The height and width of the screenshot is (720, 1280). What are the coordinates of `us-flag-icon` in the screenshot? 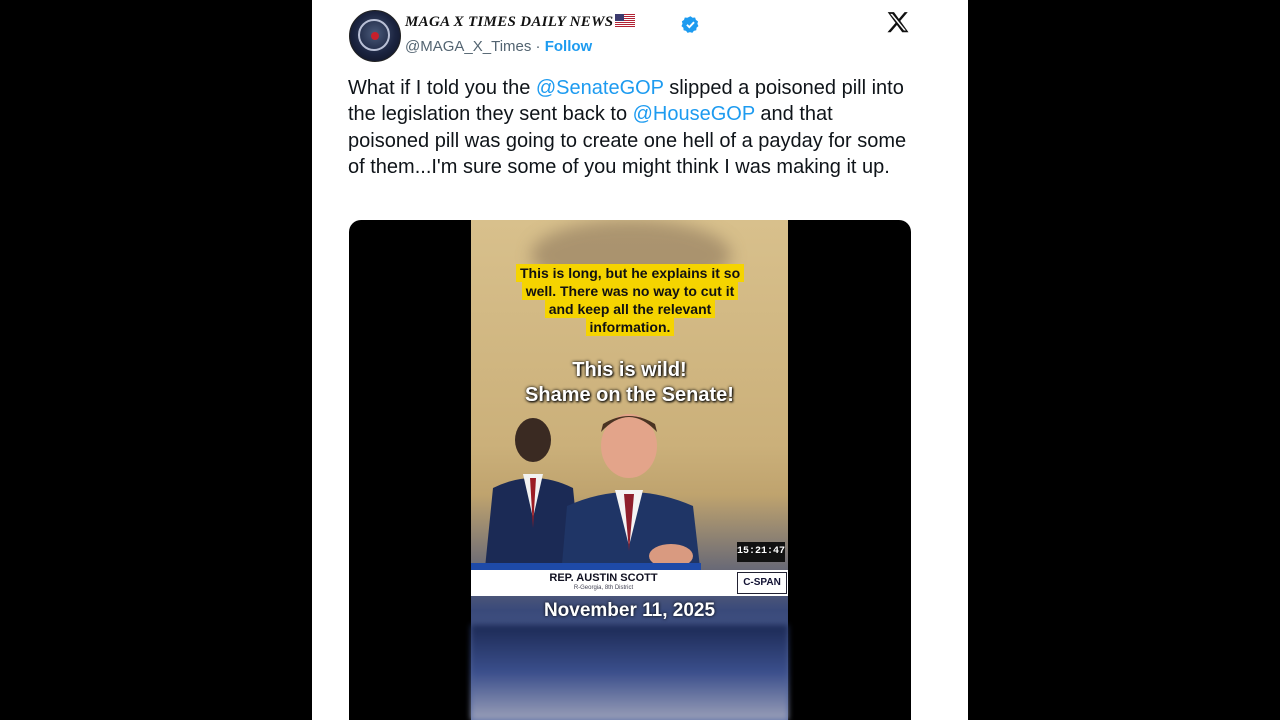 It's located at (625, 20).